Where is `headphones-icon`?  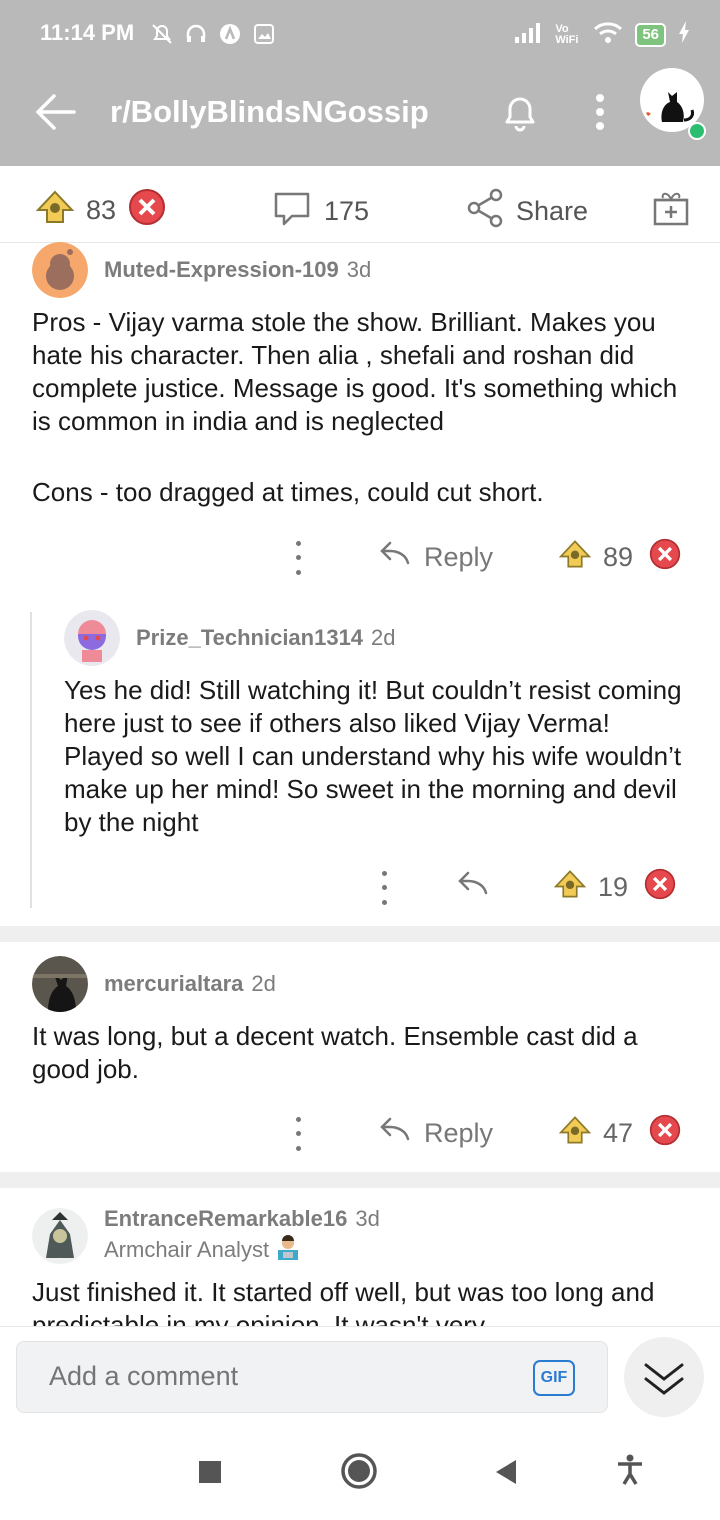
headphones-icon is located at coordinates (196, 34).